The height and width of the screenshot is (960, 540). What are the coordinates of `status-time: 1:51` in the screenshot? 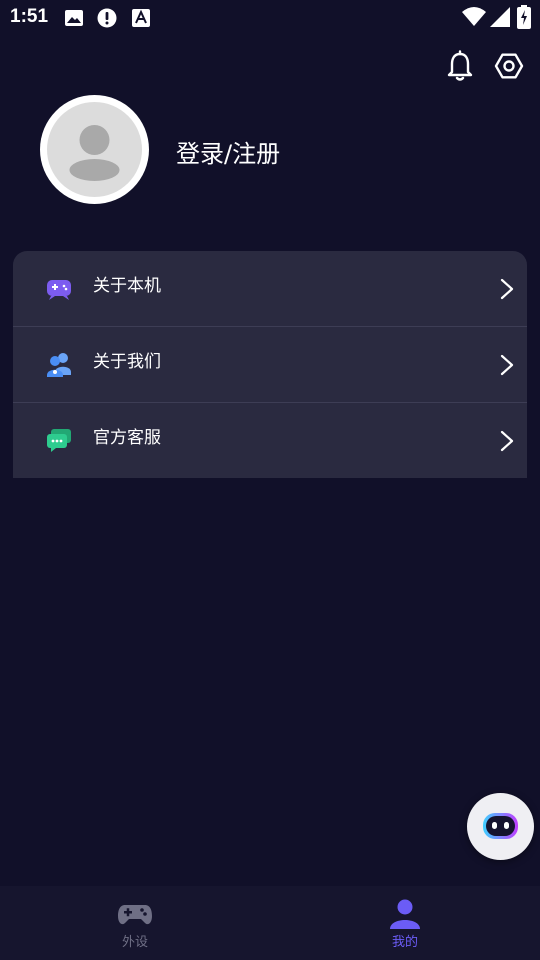 It's located at (29, 16).